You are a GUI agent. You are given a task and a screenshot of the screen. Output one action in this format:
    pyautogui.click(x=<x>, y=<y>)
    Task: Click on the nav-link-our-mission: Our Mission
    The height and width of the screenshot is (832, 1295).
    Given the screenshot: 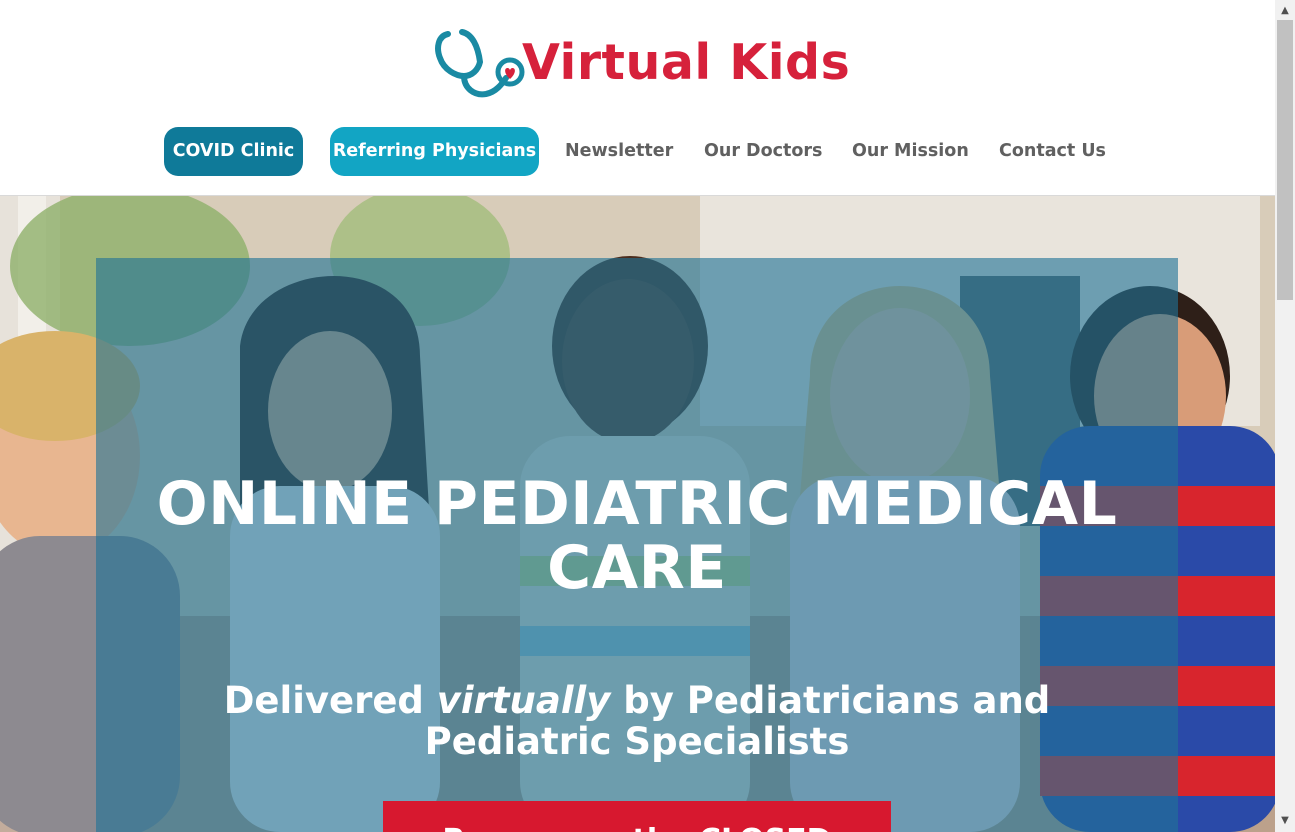 What is the action you would take?
    pyautogui.click(x=910, y=151)
    